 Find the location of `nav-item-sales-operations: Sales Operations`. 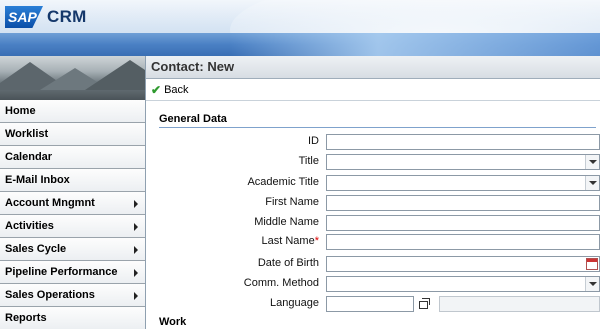

nav-item-sales-operations: Sales Operations is located at coordinates (72, 295).